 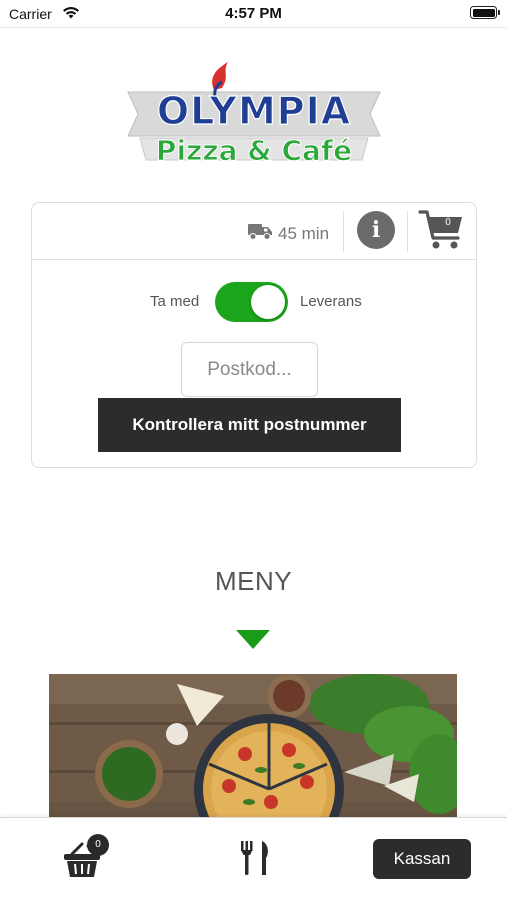 What do you see at coordinates (175, 301) in the screenshot?
I see `takeaway-label: Ta med` at bounding box center [175, 301].